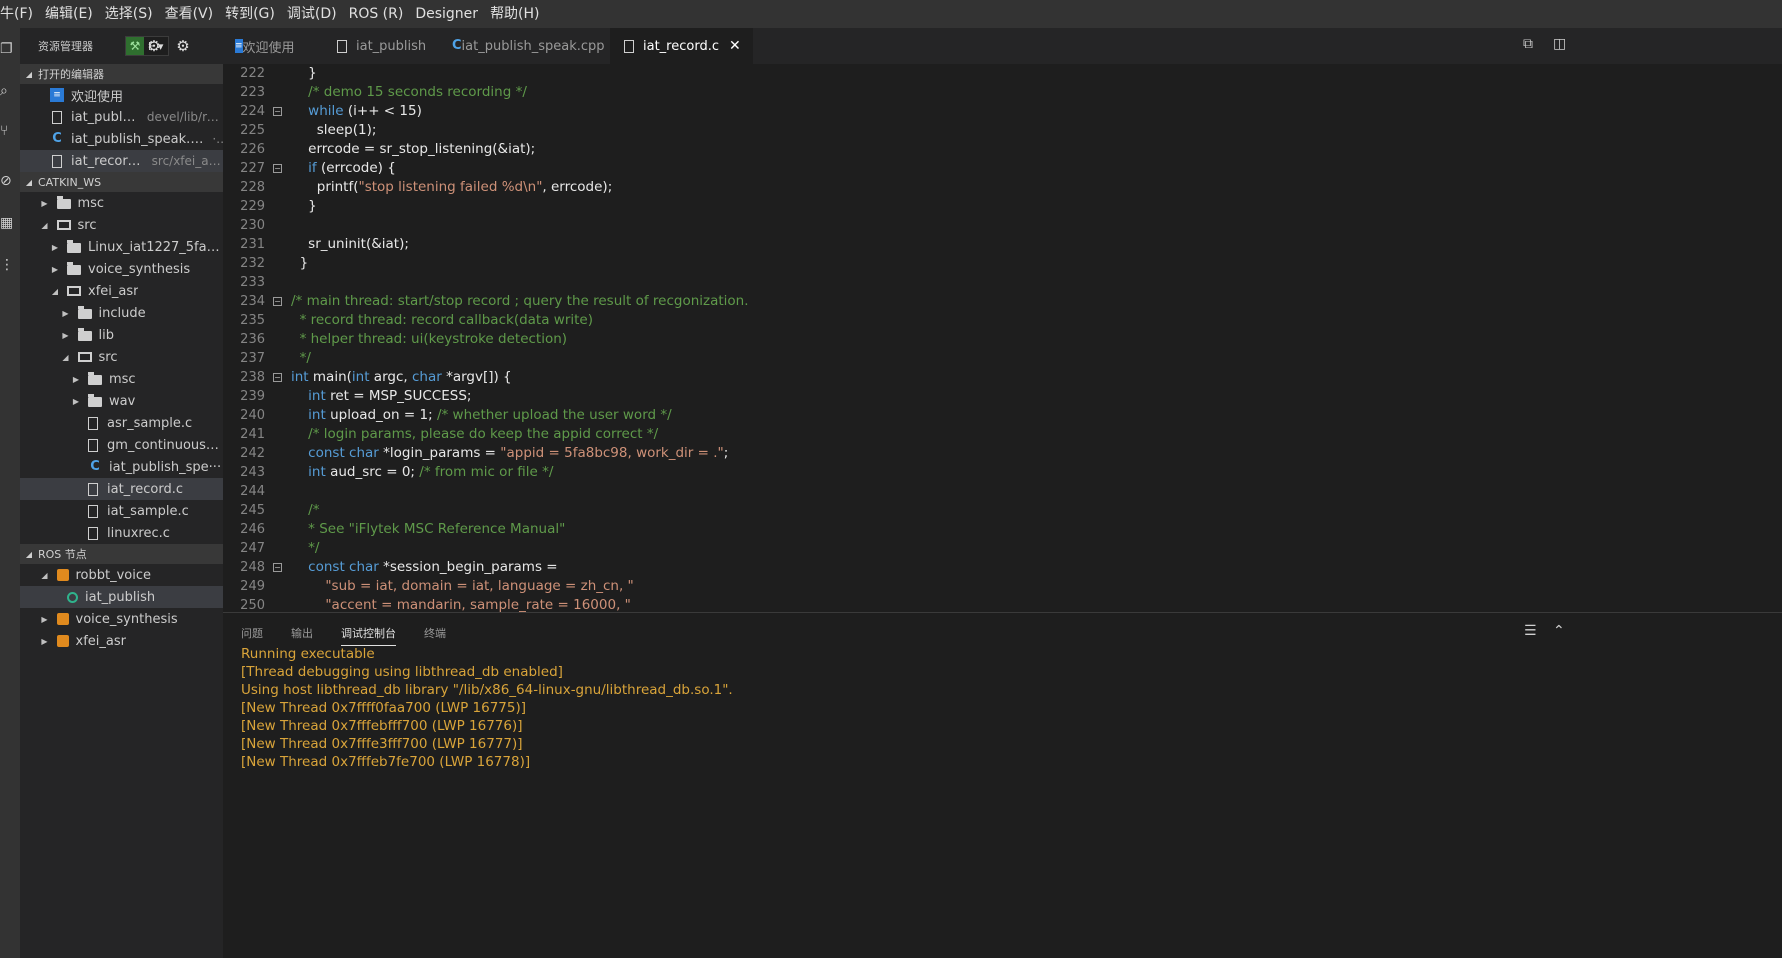 The image size is (1782, 958). I want to click on ros-nodes-header: ◢ ROS 节点, so click(121, 554).